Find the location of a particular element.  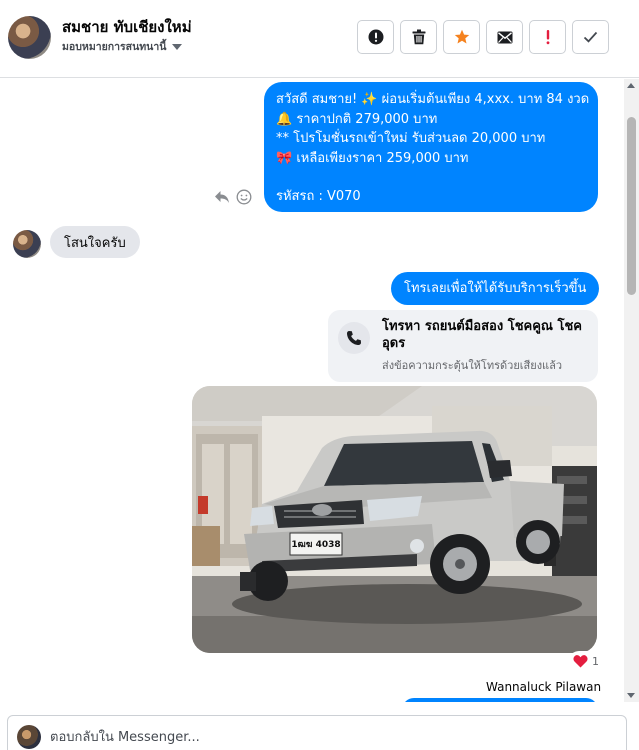

scroll-down-arrow-icon is located at coordinates (631, 695).